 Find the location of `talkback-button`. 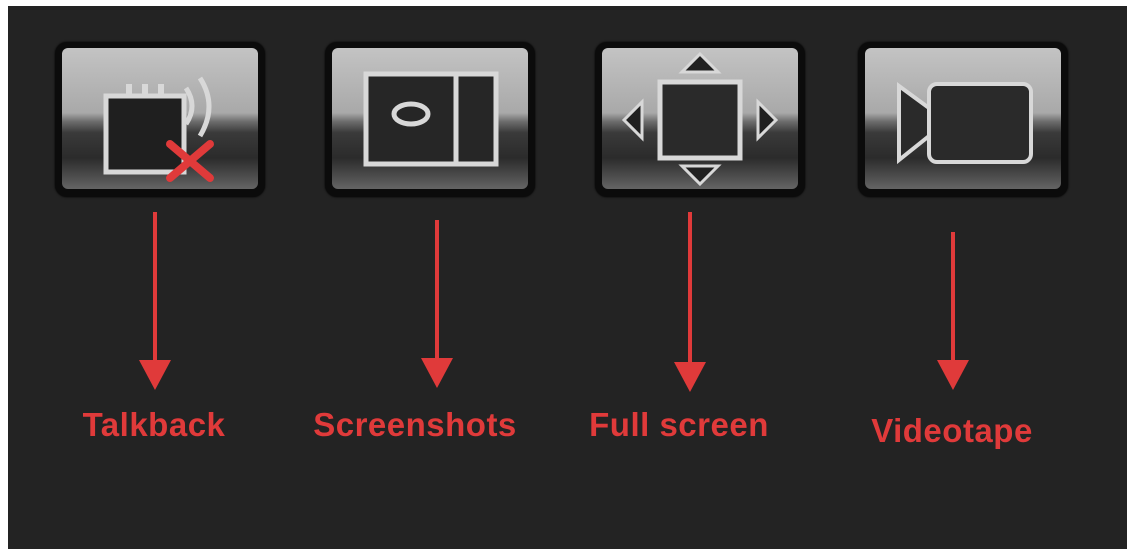

talkback-button is located at coordinates (160, 119).